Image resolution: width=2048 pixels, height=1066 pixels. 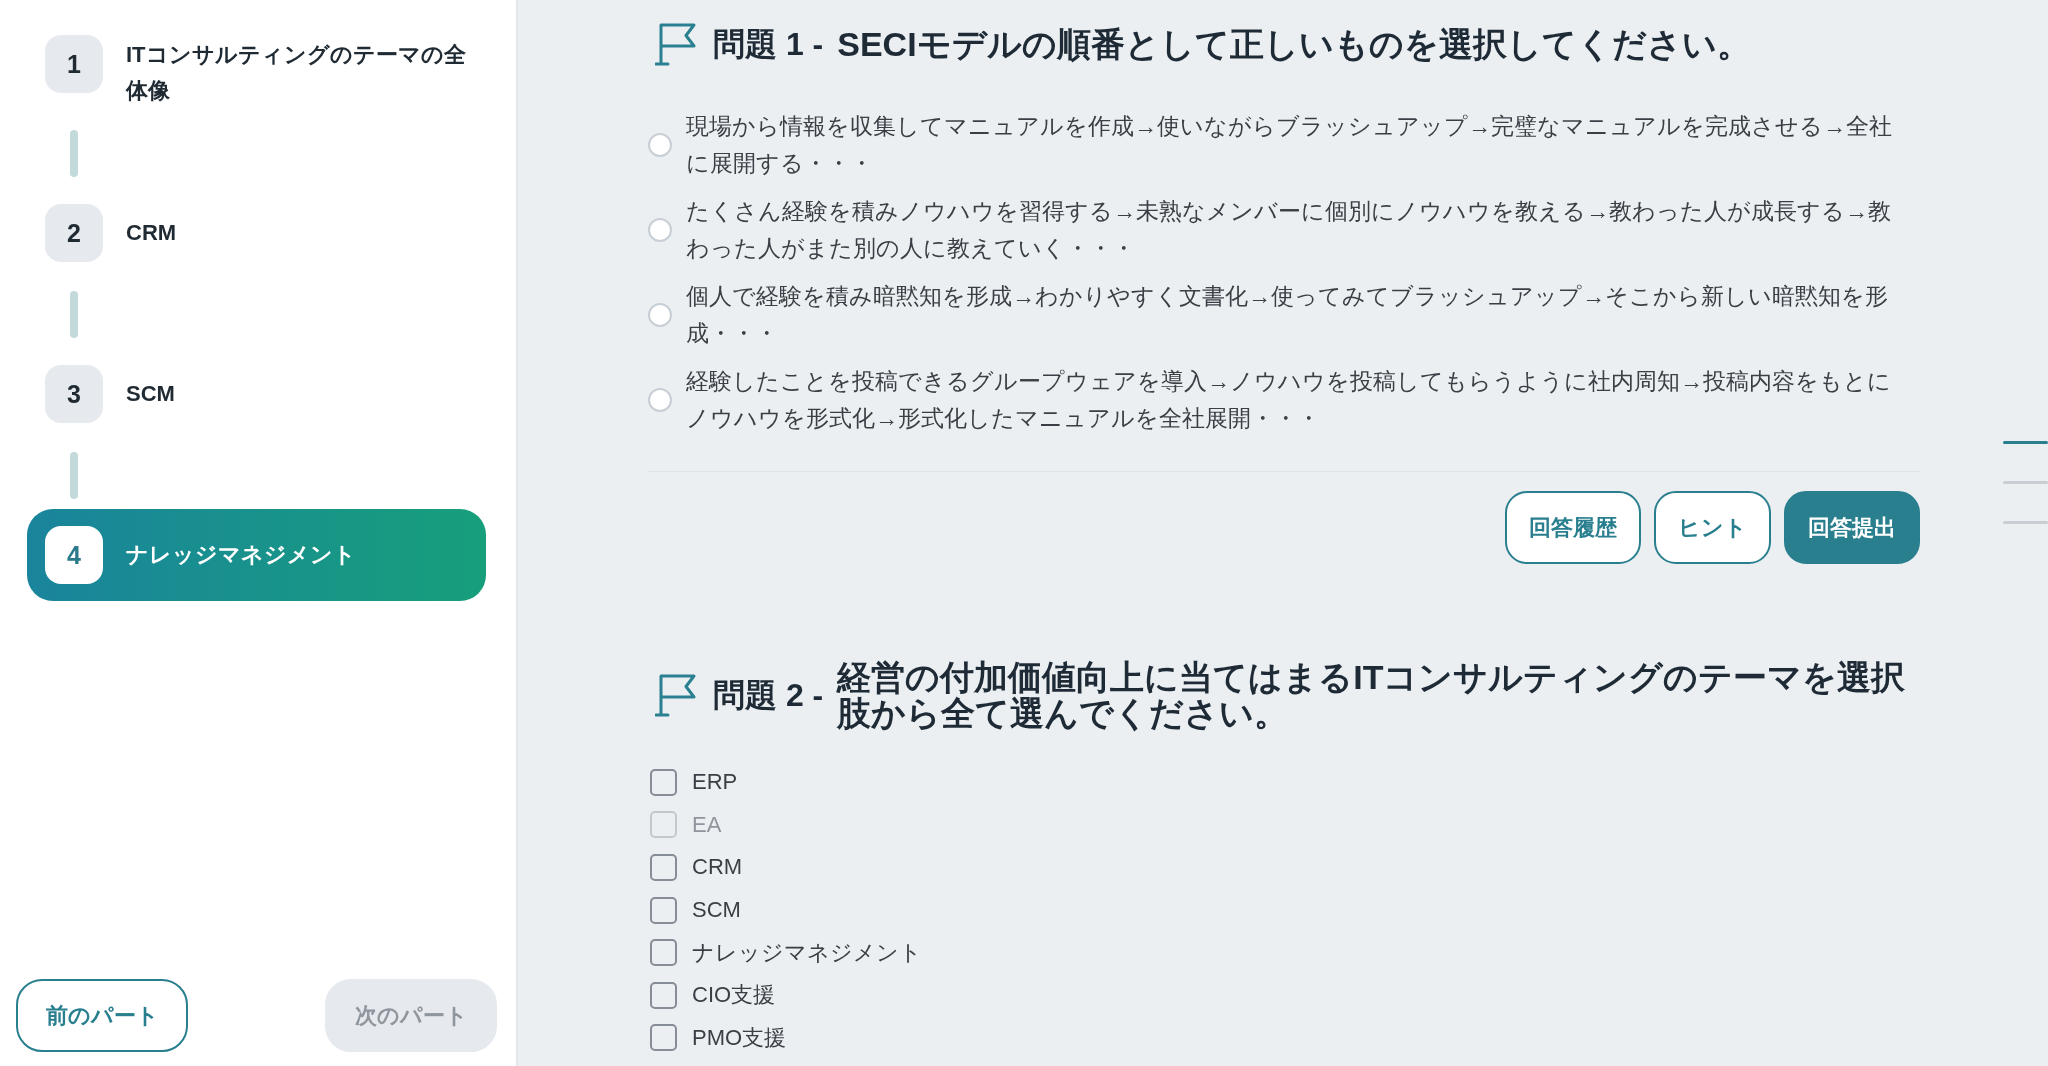 I want to click on step-item: 4 ナレッジマネジメント, so click(x=256, y=555).